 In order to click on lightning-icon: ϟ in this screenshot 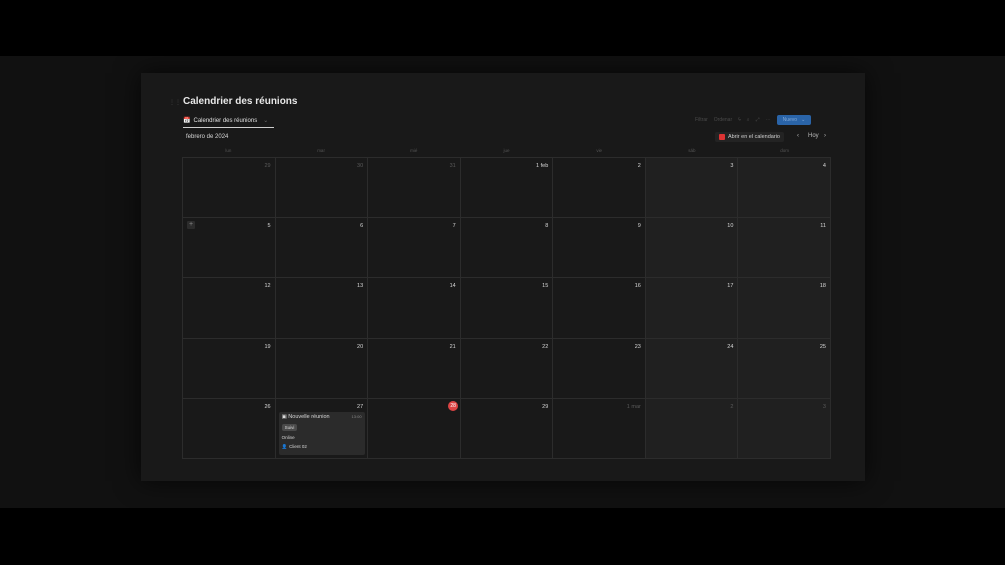, I will do `click(739, 120)`.